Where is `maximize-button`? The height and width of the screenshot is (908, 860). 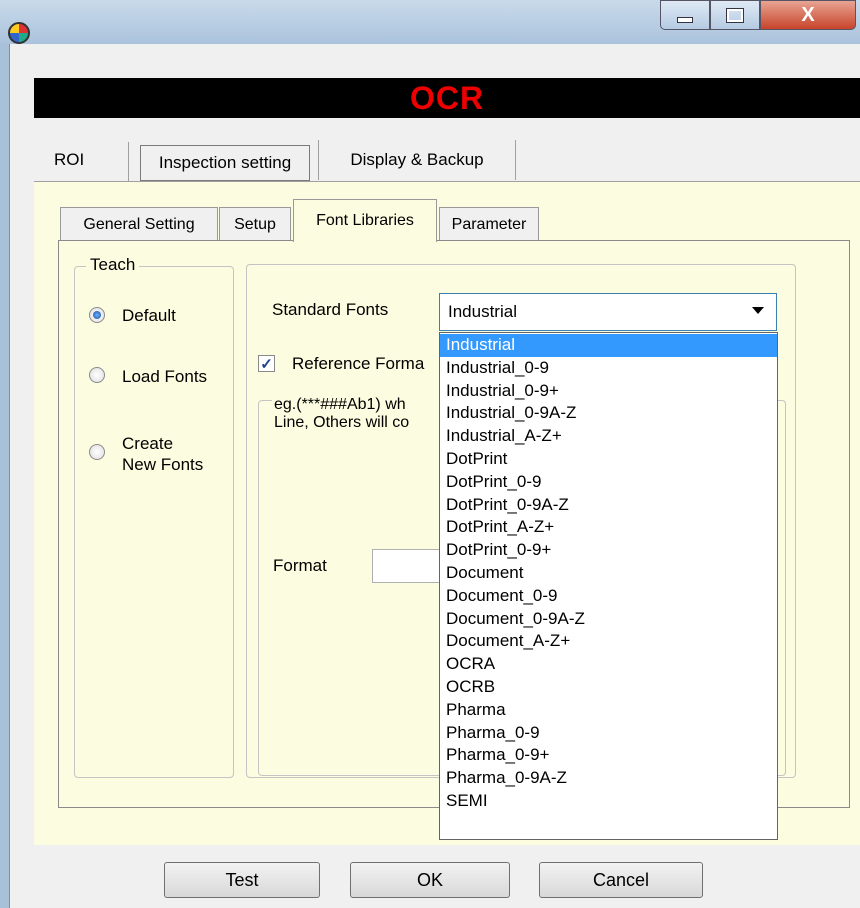 maximize-button is located at coordinates (735, 15).